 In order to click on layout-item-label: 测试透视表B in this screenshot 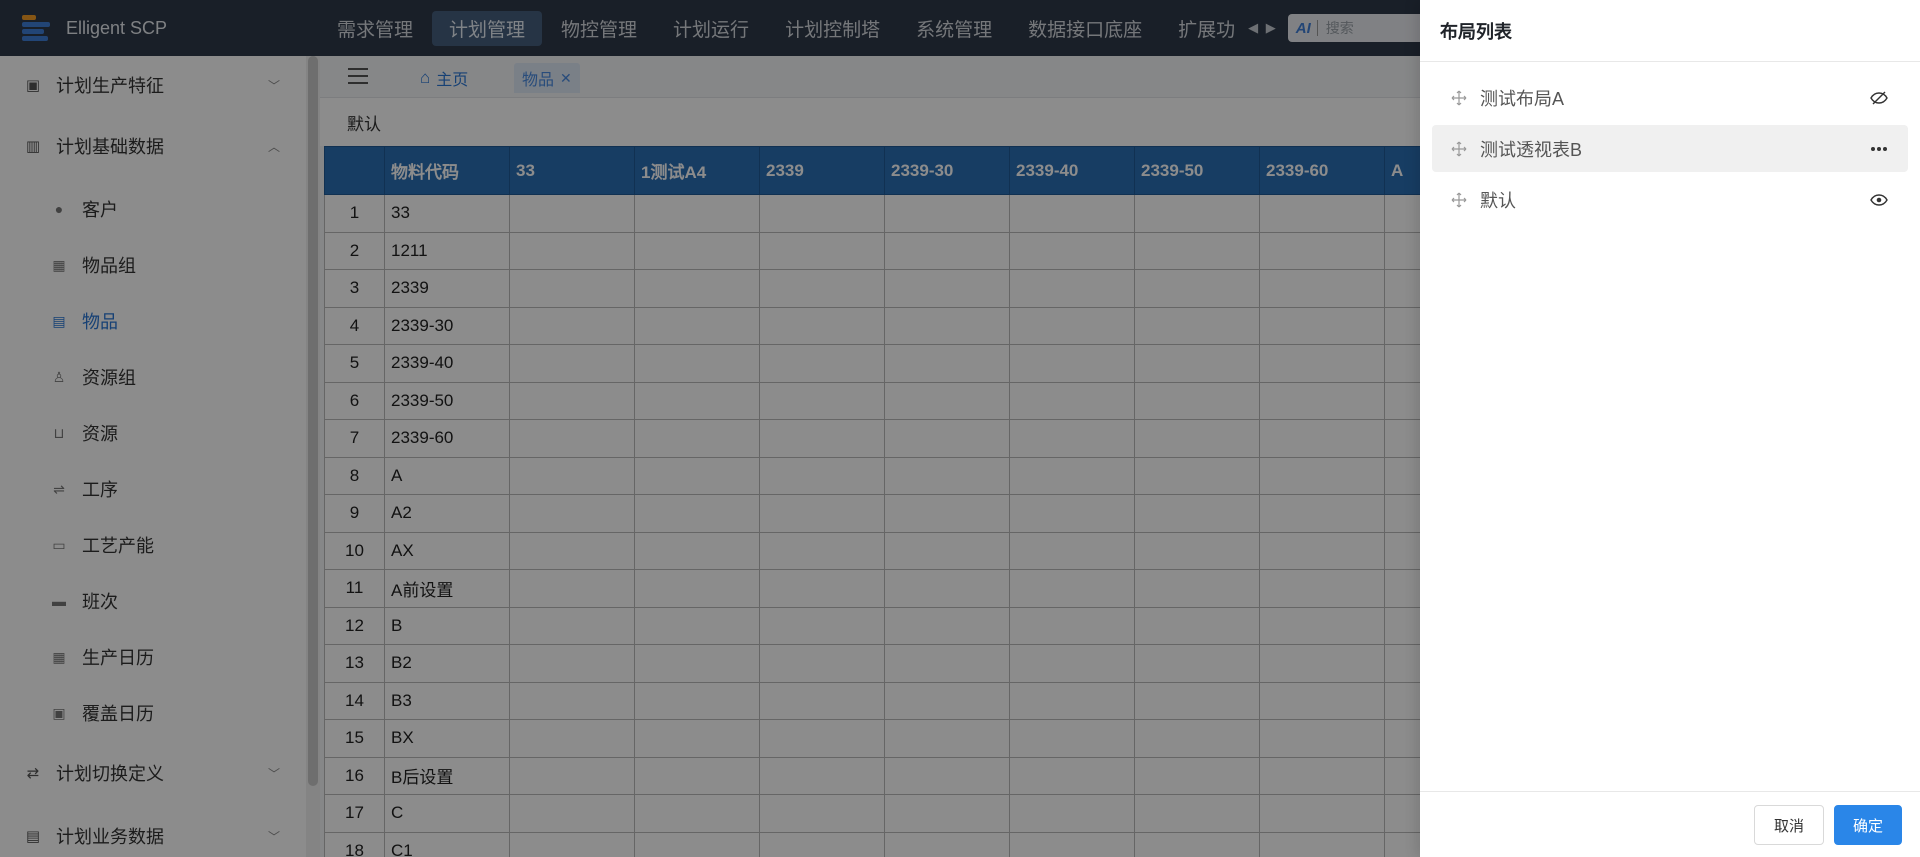, I will do `click(1531, 149)`.